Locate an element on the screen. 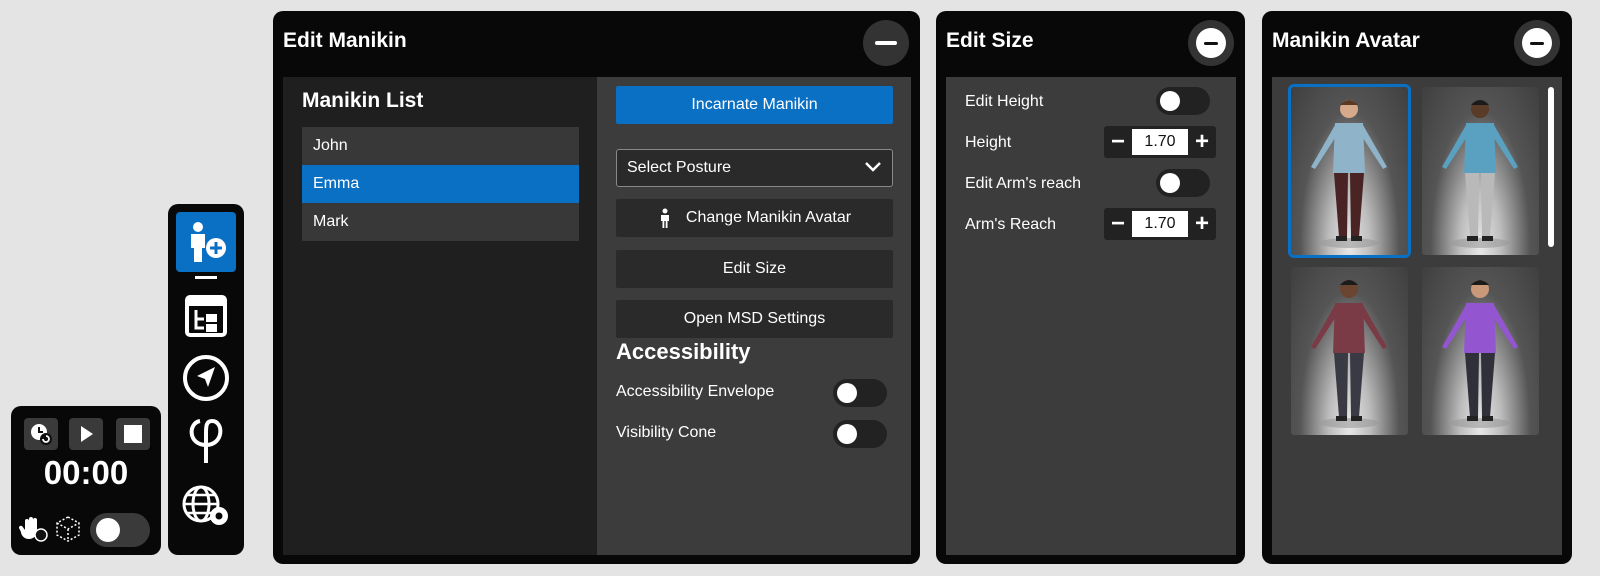 This screenshot has height=576, width=1600. edit-size-button: Edit Size is located at coordinates (754, 269).